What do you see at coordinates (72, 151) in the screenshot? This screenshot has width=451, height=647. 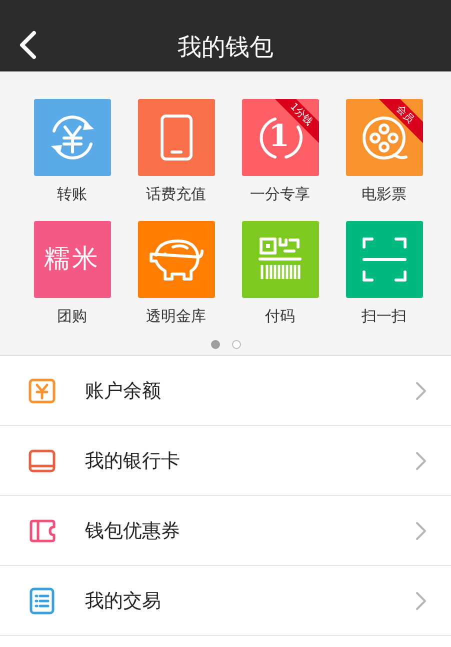 I see `shortcut-button: 转账` at bounding box center [72, 151].